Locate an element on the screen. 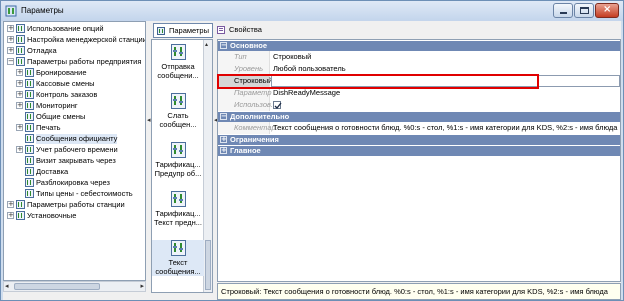 The image size is (624, 301). tree-item-label: Использование опций is located at coordinates (65, 28).